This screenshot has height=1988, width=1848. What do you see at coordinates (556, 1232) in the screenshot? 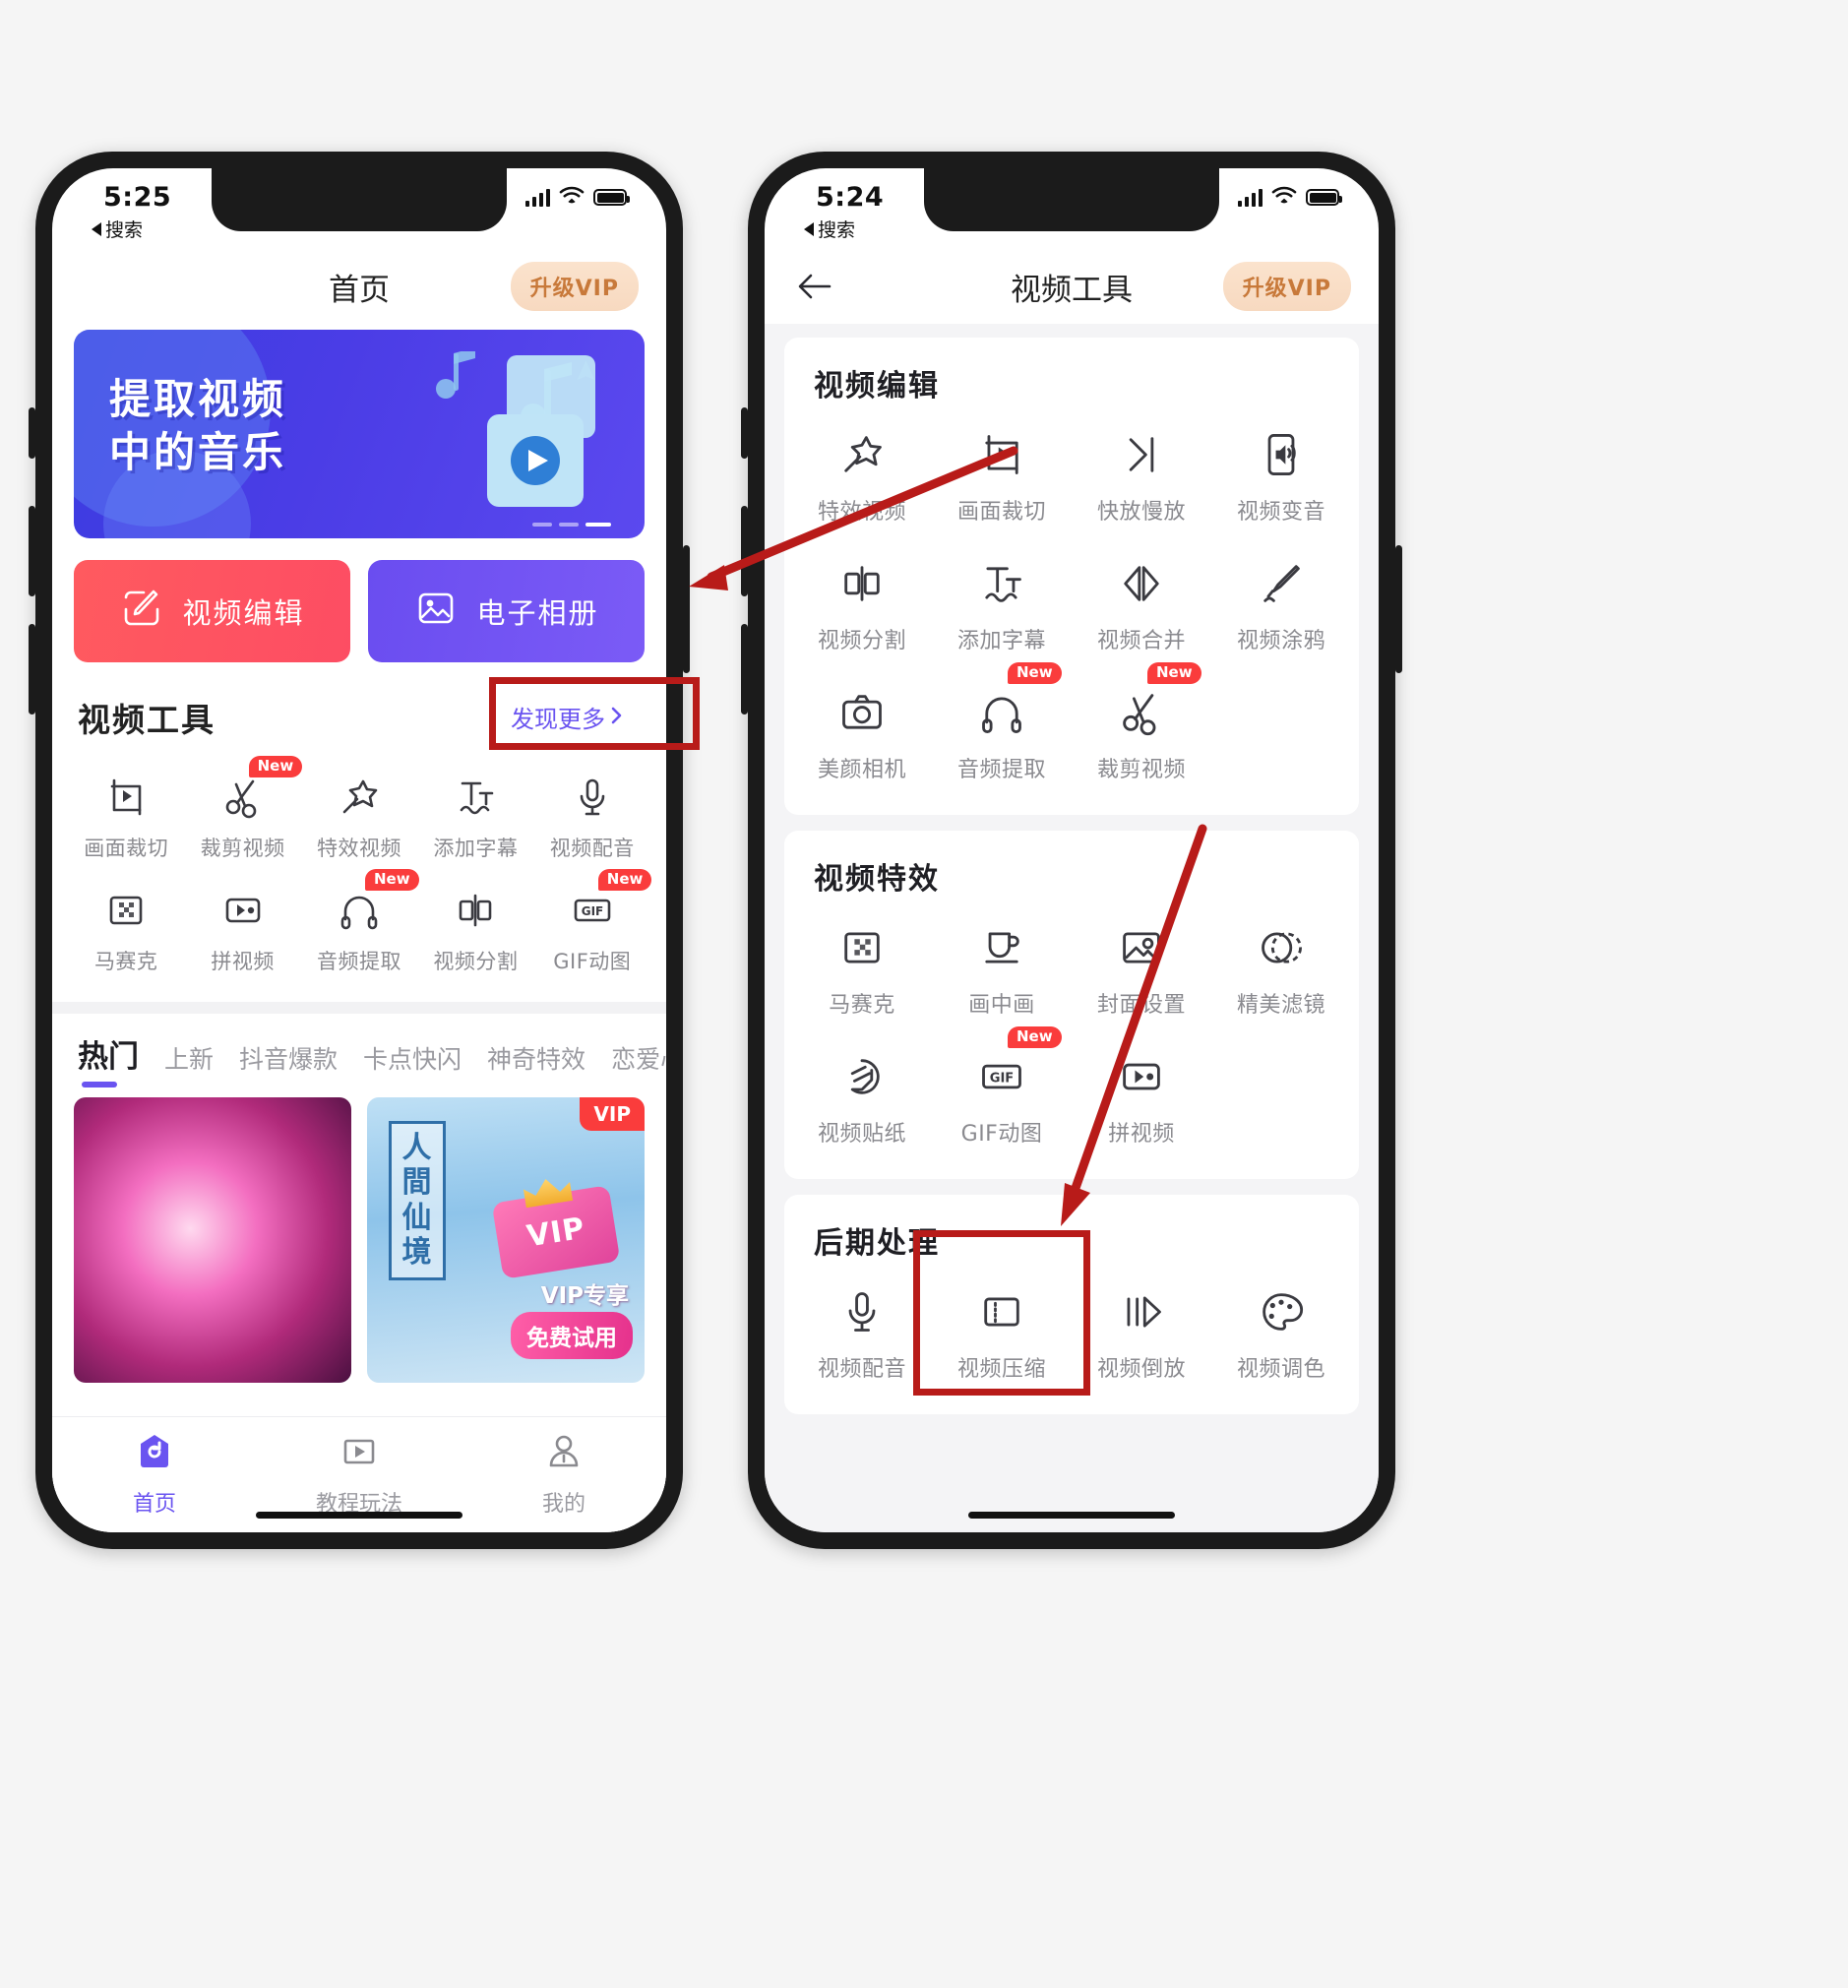
I see `vip-crown-badge: VIP` at bounding box center [556, 1232].